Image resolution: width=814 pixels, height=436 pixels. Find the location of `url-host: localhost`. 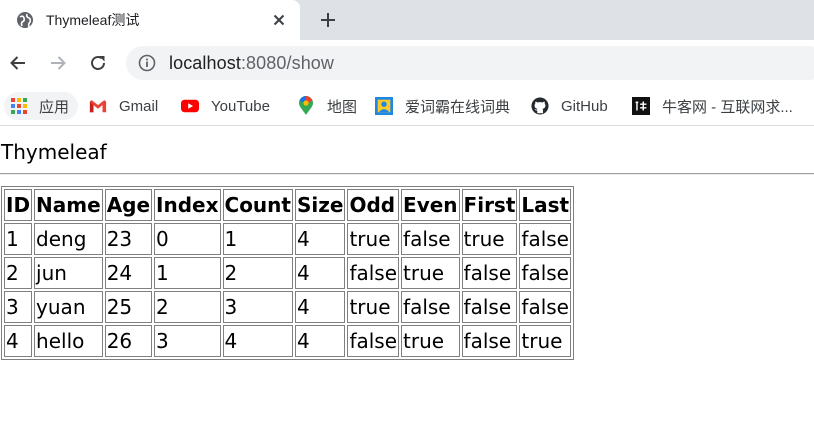

url-host: localhost is located at coordinates (205, 63).